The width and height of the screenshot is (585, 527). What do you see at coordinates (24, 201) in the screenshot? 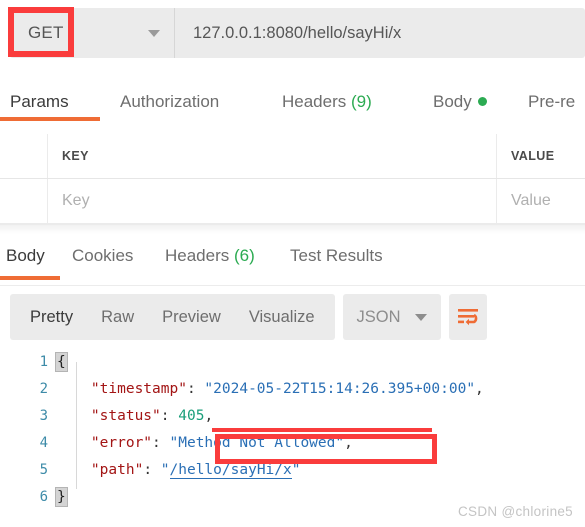
I see `params-row-checkbox-cell` at bounding box center [24, 201].